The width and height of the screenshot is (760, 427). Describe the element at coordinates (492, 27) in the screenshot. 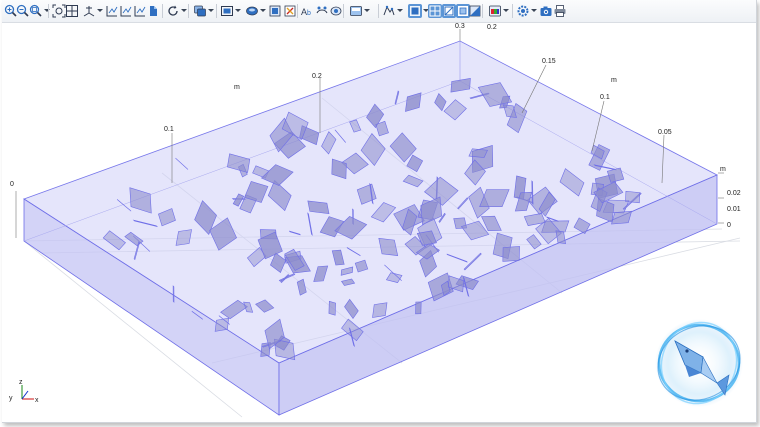

I see `y-tick-0: 0.2` at that location.